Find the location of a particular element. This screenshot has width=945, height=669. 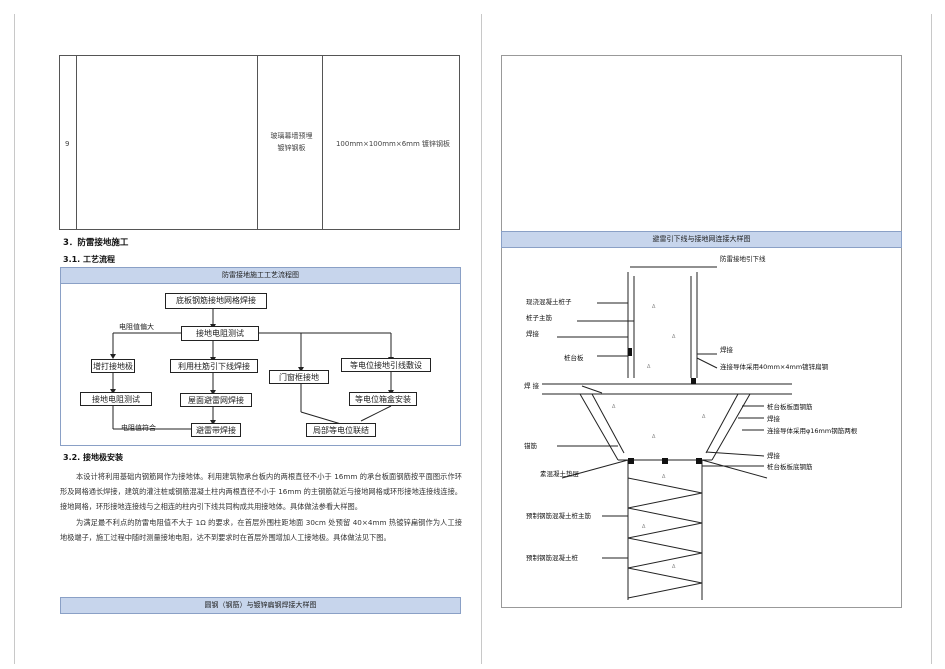

label-weld-2: 焊 接 is located at coordinates (532, 386).